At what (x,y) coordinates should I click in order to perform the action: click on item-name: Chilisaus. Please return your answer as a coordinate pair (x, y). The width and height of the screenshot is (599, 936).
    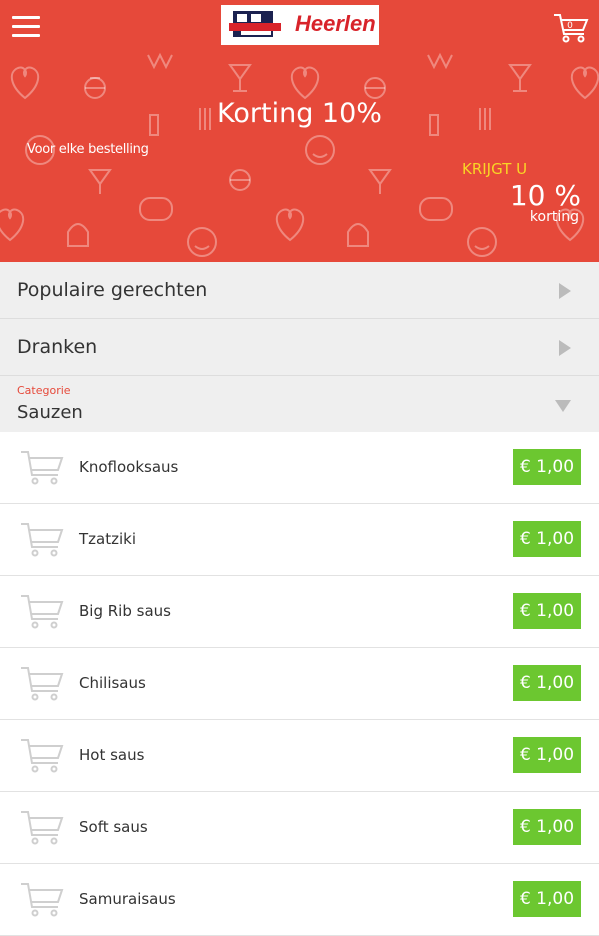
    Looking at the image, I should click on (112, 683).